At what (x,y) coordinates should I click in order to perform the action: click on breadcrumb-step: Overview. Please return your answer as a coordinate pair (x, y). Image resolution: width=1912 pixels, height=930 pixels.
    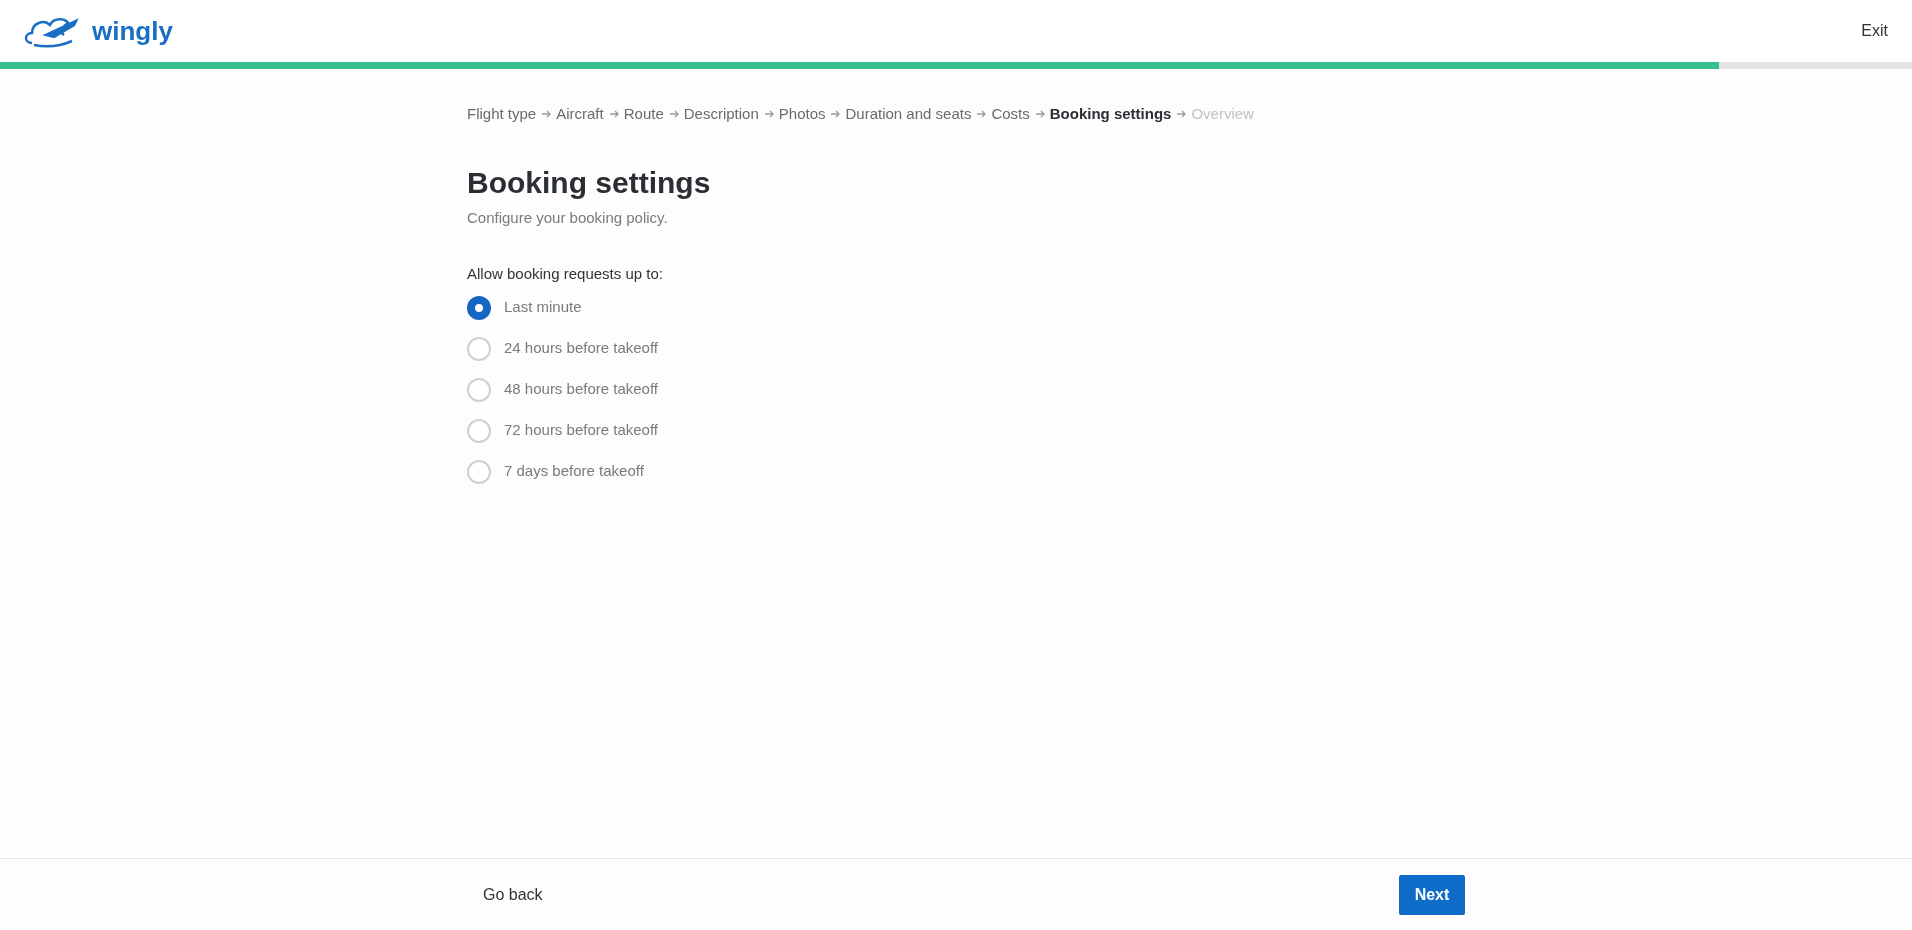
    Looking at the image, I should click on (1222, 114).